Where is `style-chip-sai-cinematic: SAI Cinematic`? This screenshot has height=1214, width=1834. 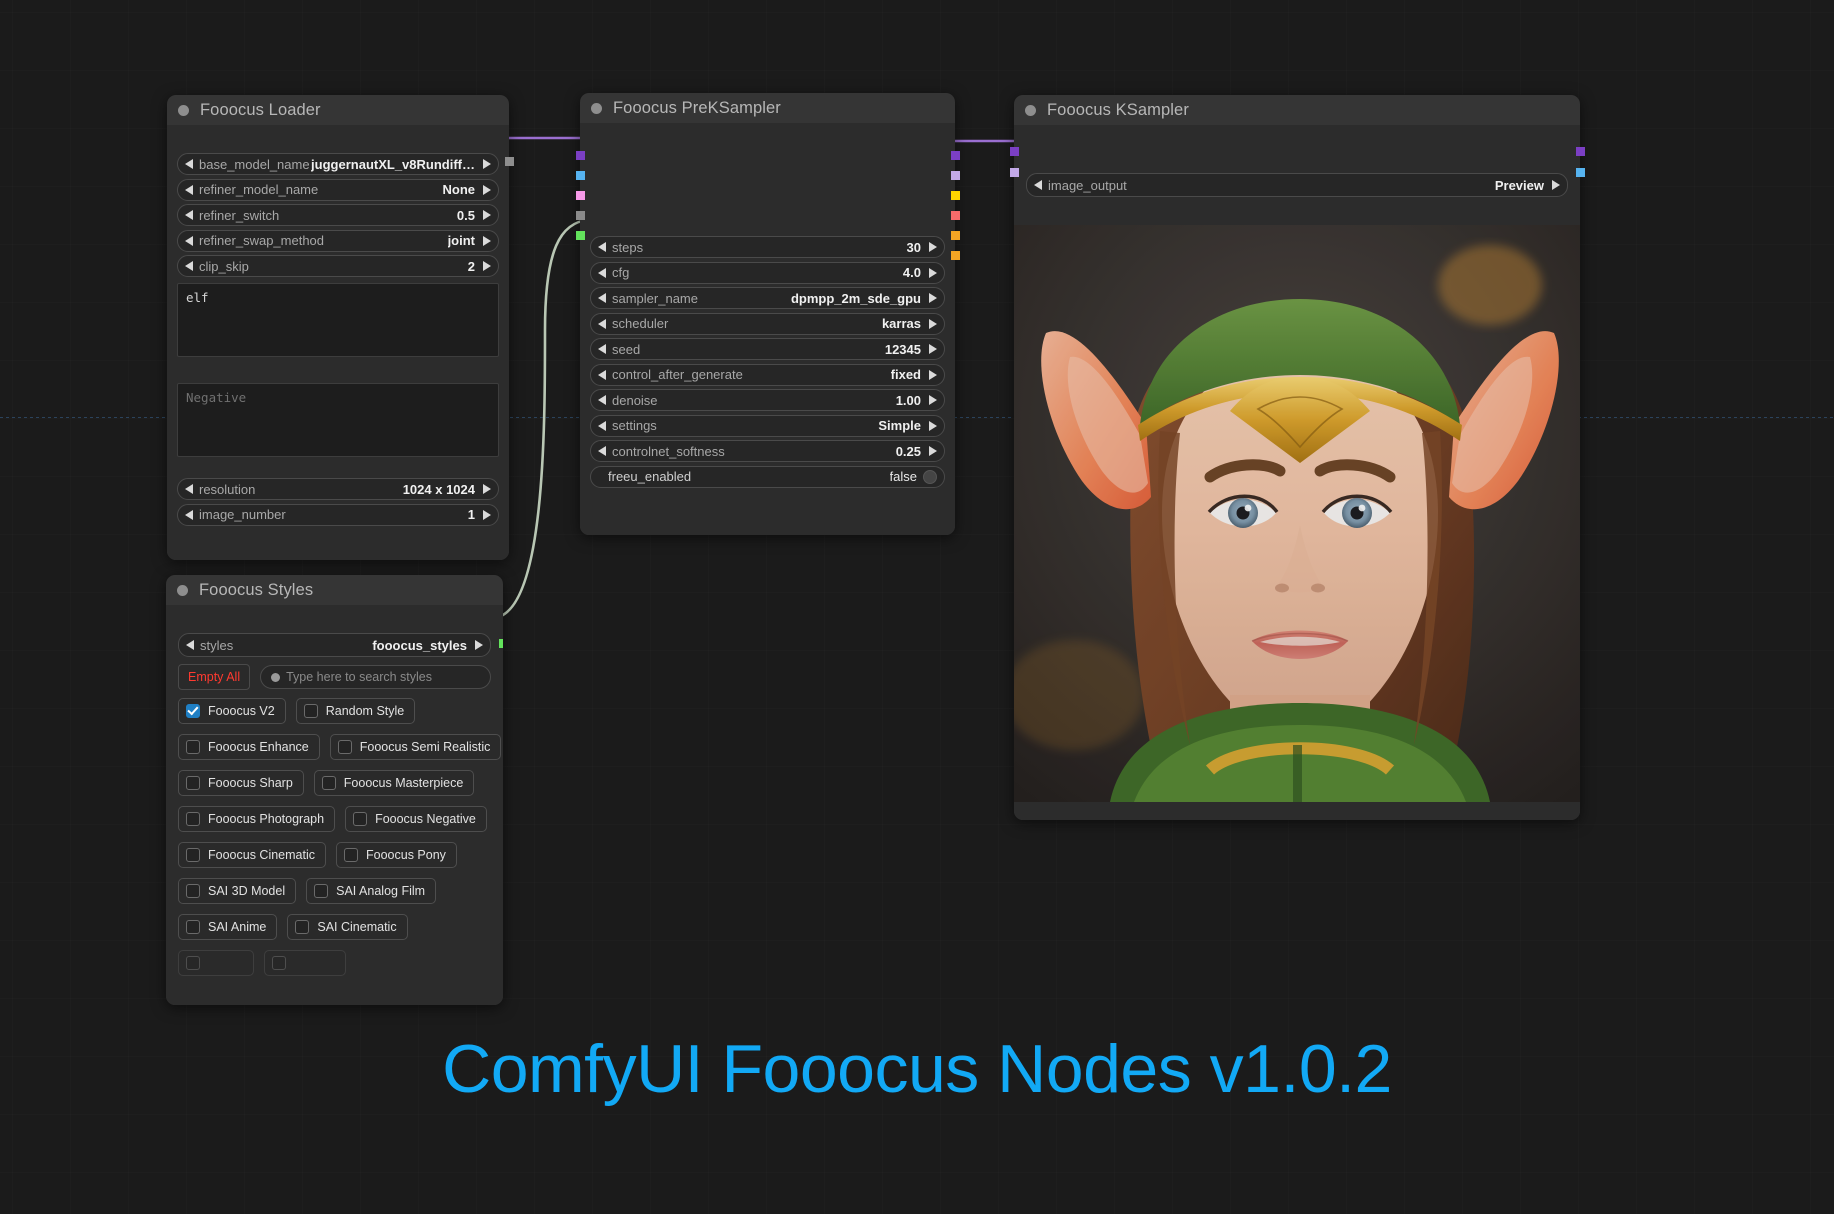 style-chip-sai-cinematic: SAI Cinematic is located at coordinates (347, 927).